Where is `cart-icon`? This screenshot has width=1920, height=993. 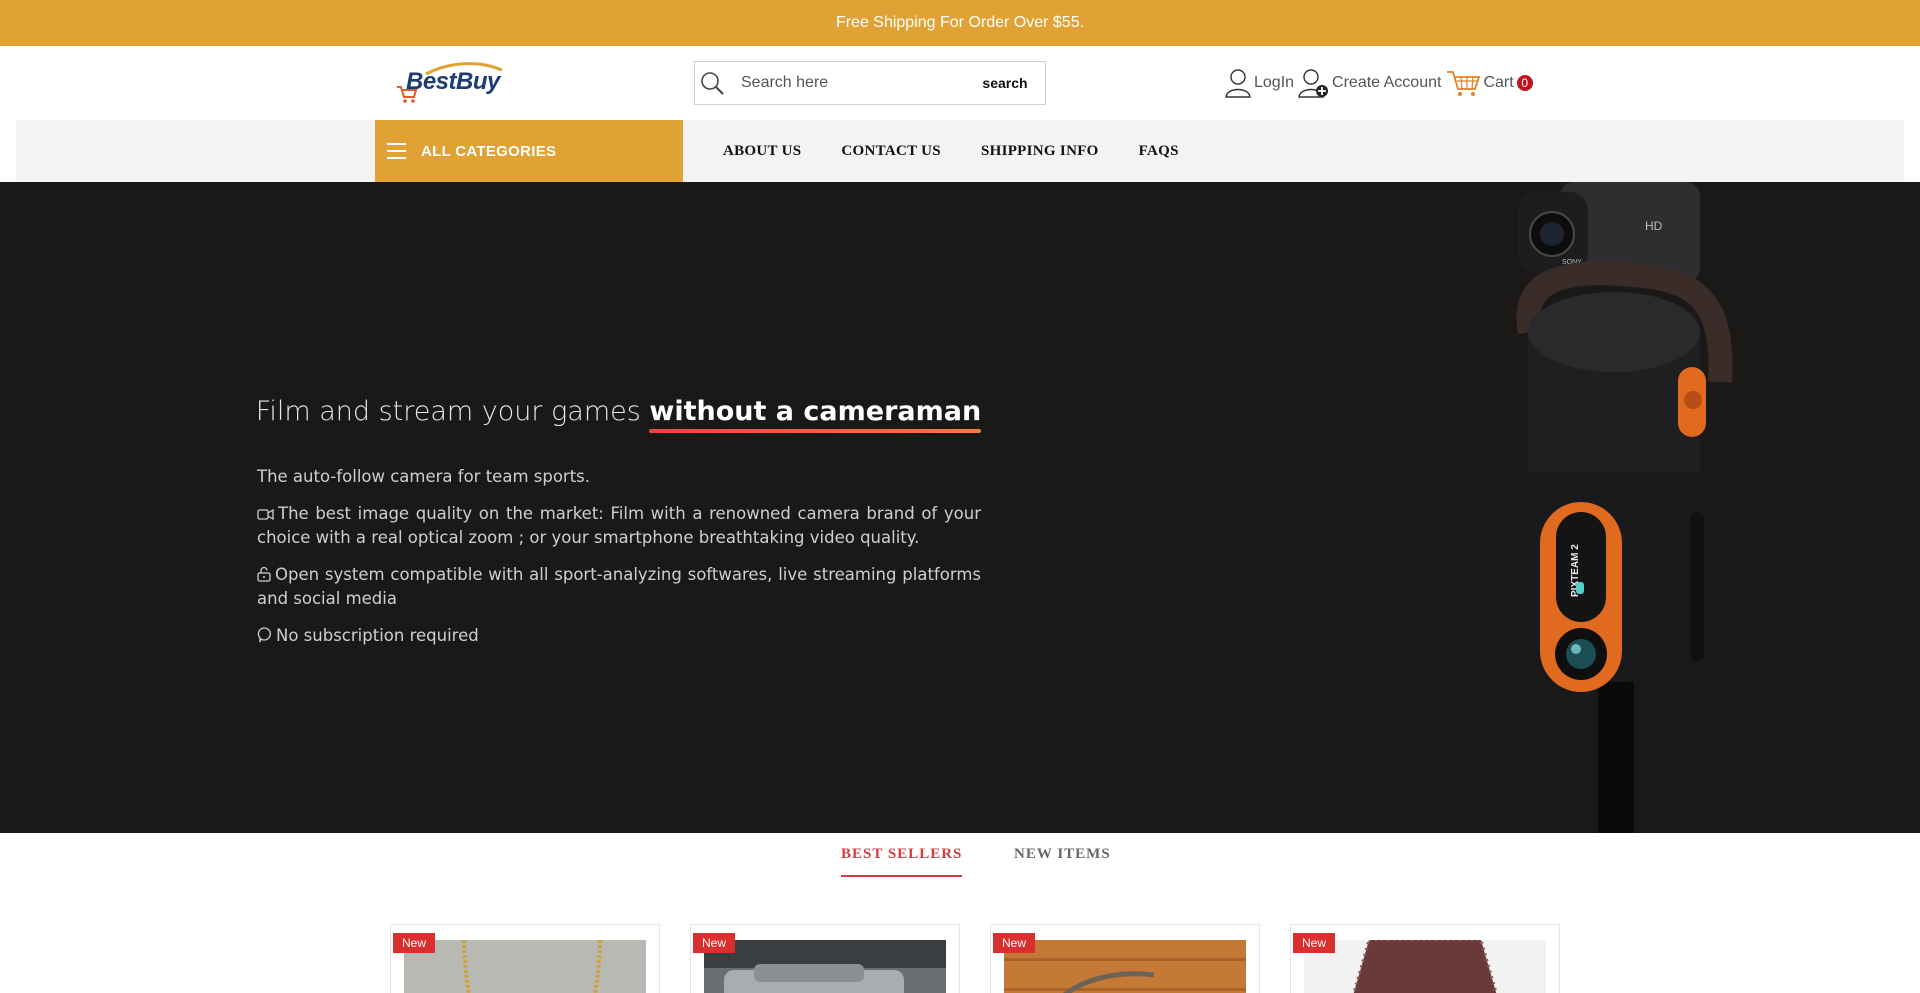 cart-icon is located at coordinates (1464, 83).